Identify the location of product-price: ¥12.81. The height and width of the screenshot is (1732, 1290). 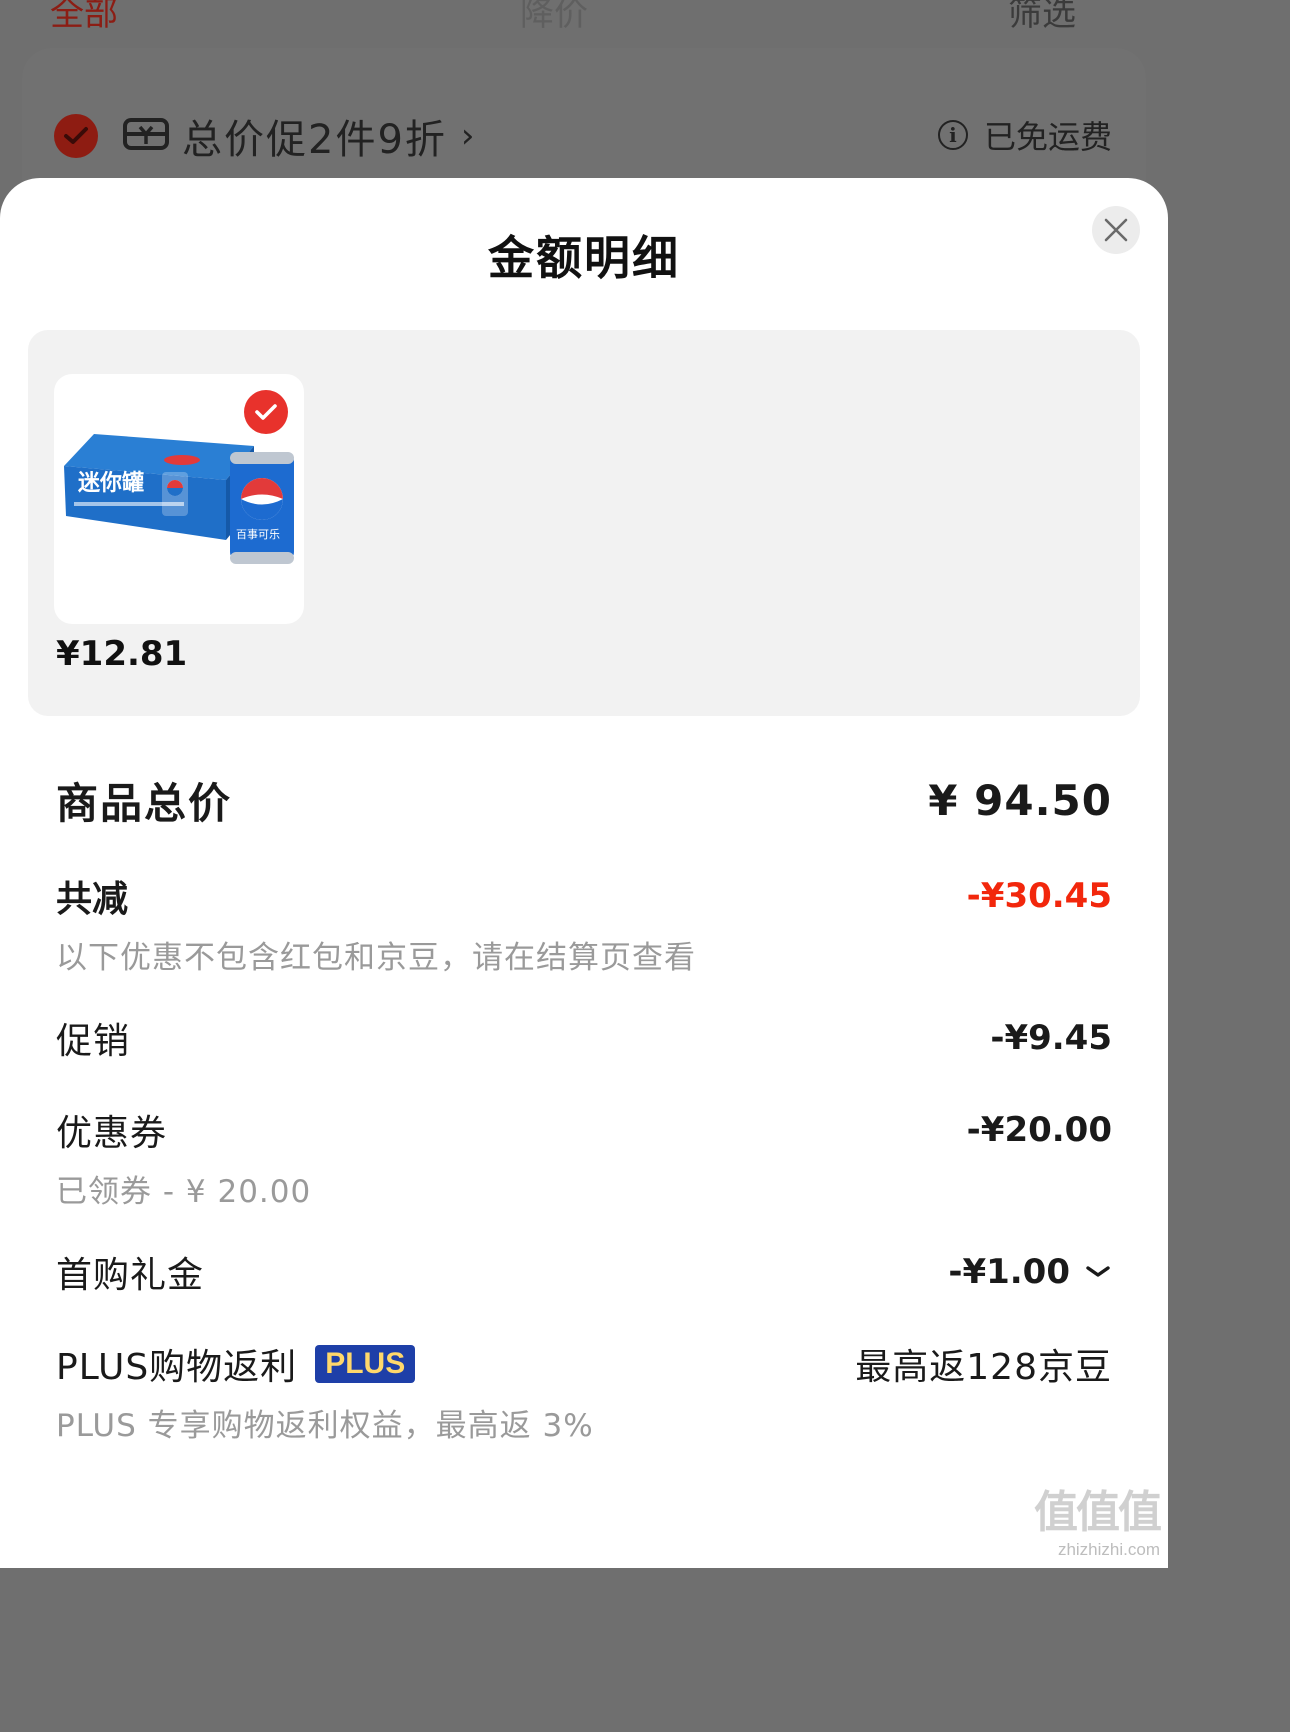
(122, 654).